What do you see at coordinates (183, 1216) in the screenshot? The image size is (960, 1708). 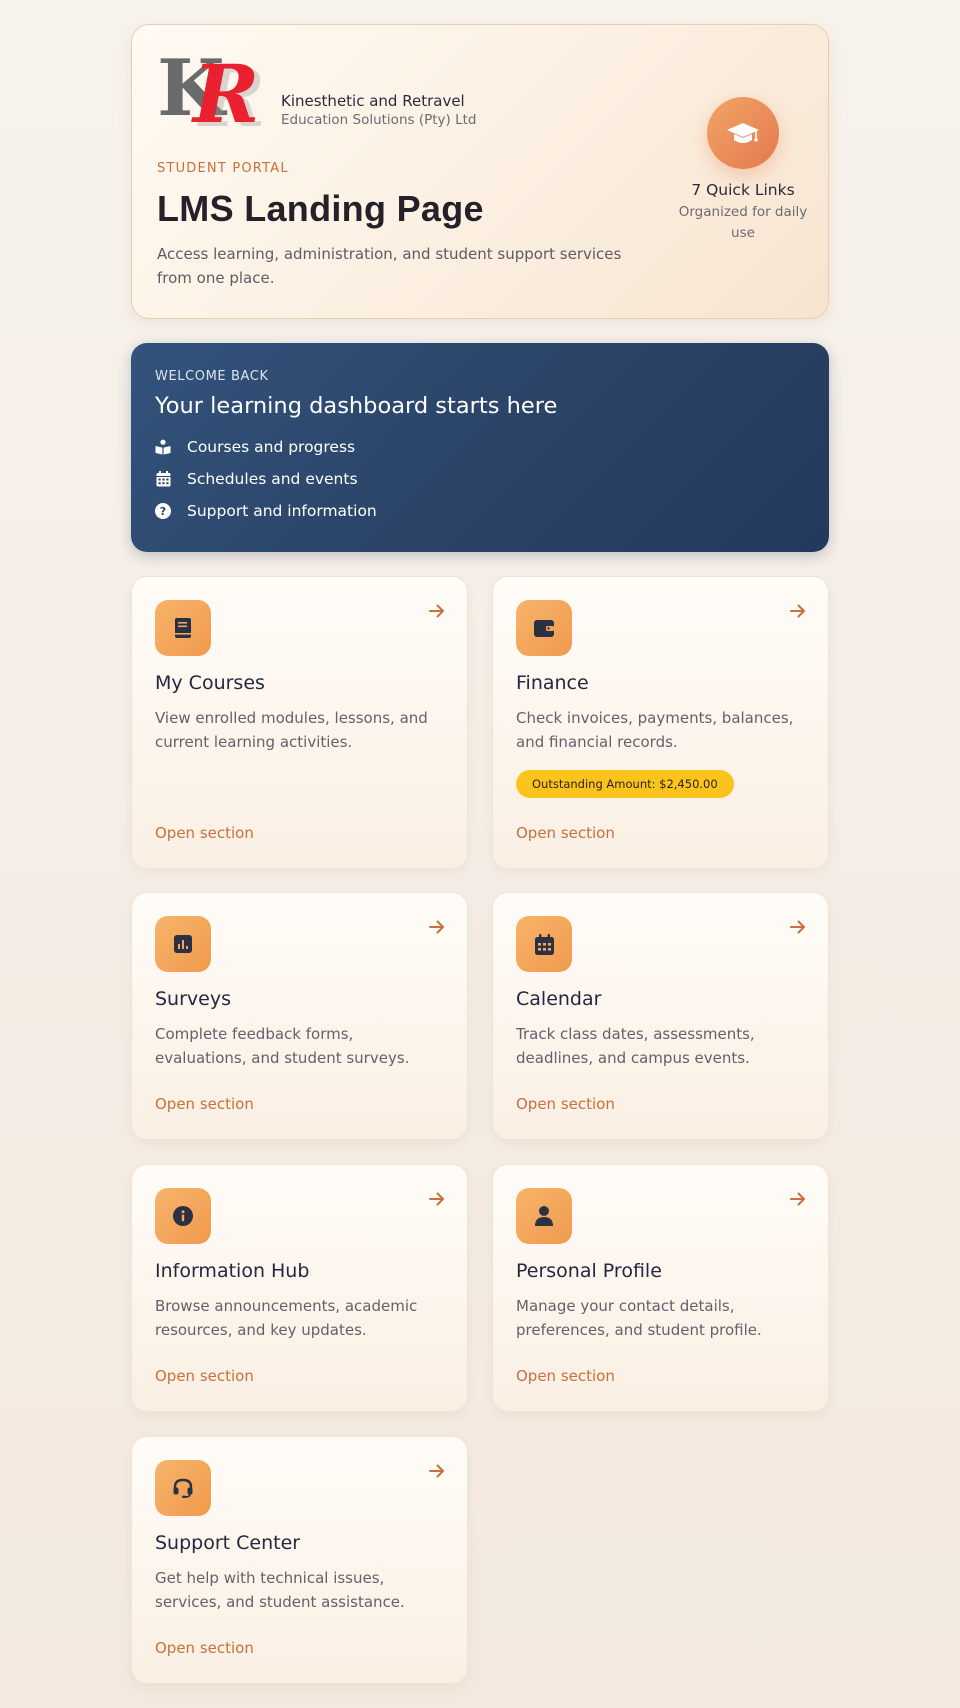 I see `info-circle-icon` at bounding box center [183, 1216].